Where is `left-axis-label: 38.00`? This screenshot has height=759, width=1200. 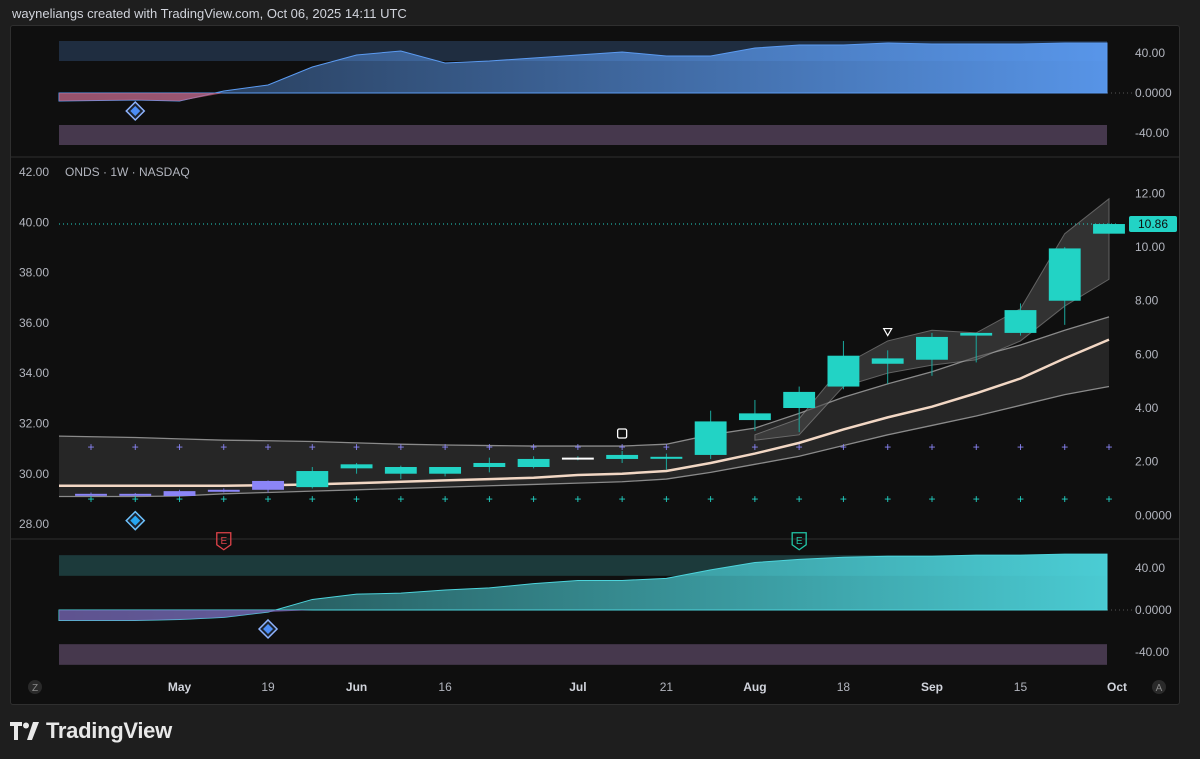 left-axis-label: 38.00 is located at coordinates (34, 273).